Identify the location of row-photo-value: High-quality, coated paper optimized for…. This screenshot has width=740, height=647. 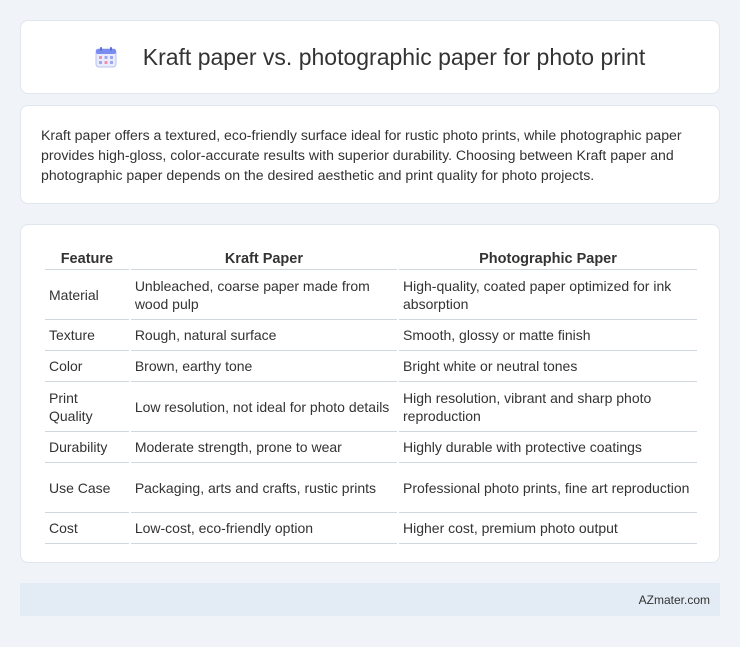
(548, 295).